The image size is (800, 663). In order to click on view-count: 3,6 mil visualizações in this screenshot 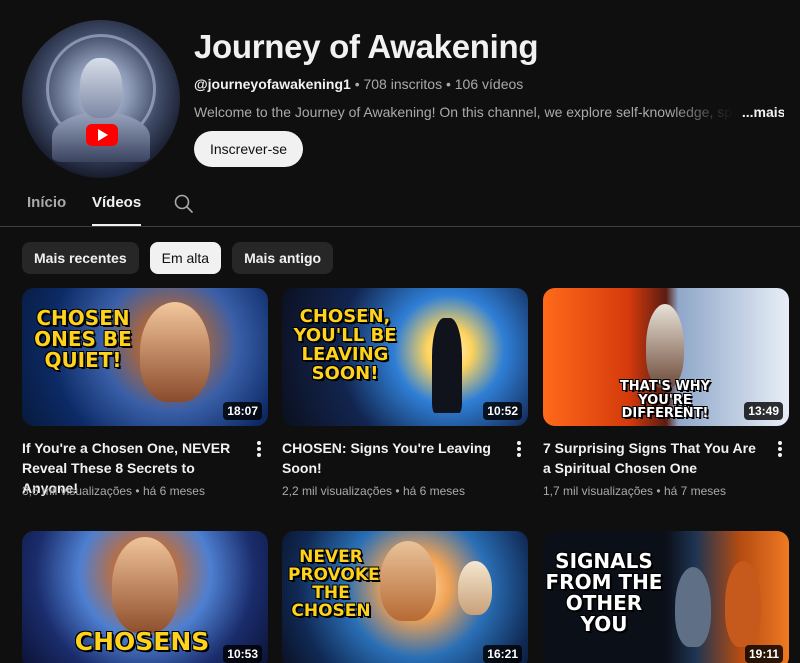, I will do `click(77, 491)`.